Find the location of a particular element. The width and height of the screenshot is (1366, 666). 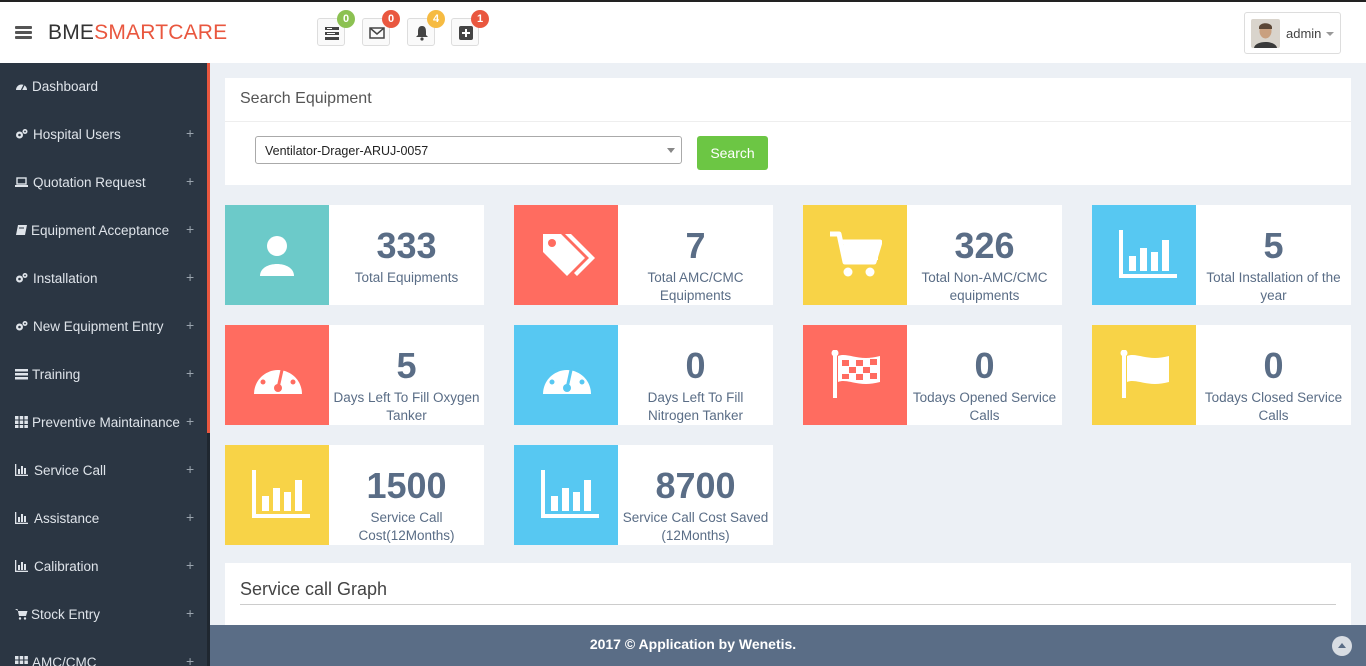

sidebar-item-hospital-users: Hospital Users + is located at coordinates (103, 135).